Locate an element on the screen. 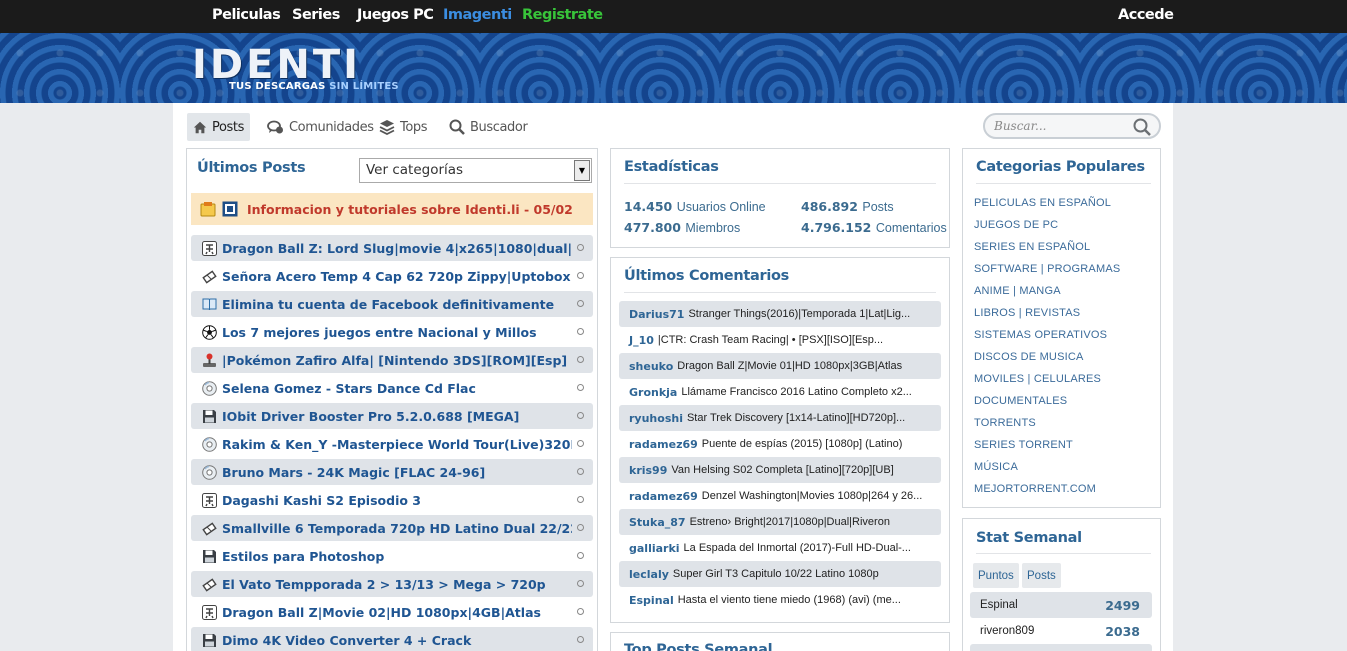 The height and width of the screenshot is (651, 1347). nav-accede: Accede is located at coordinates (1146, 15).